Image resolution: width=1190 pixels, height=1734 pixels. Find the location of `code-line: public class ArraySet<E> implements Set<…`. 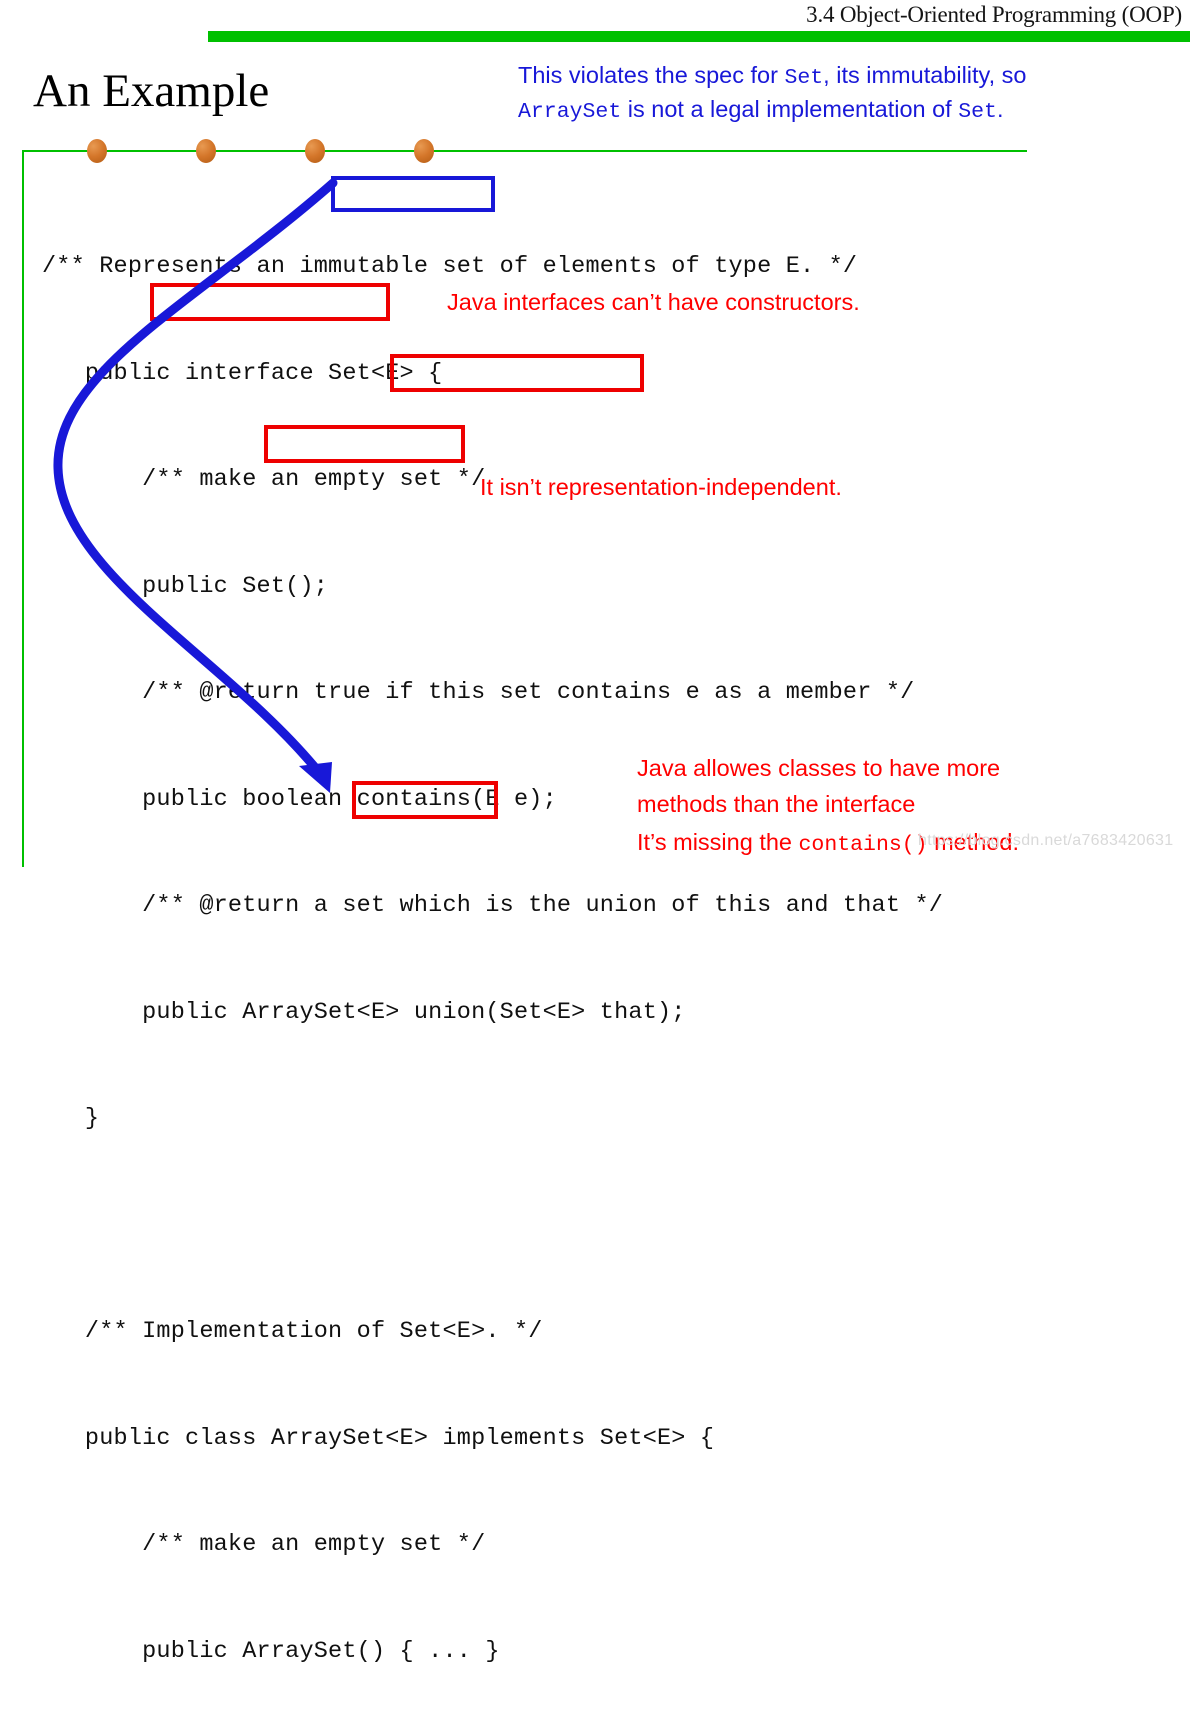

code-line: public class ArraySet<E> implements Set<… is located at coordinates (378, 1438).